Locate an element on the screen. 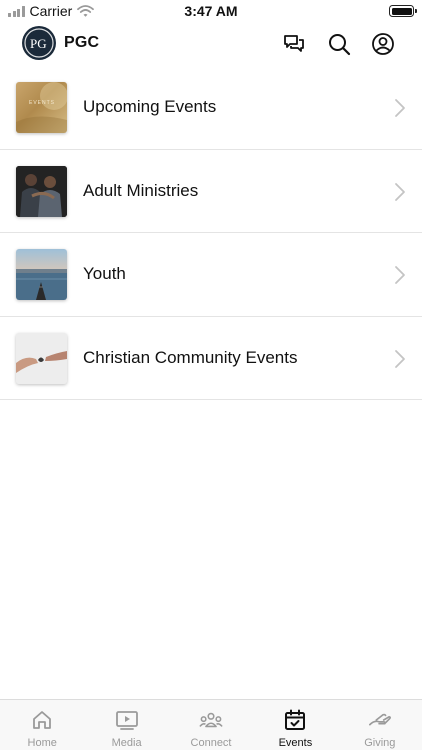  list-item-adult-ministries: Adult Ministries is located at coordinates (211, 191).